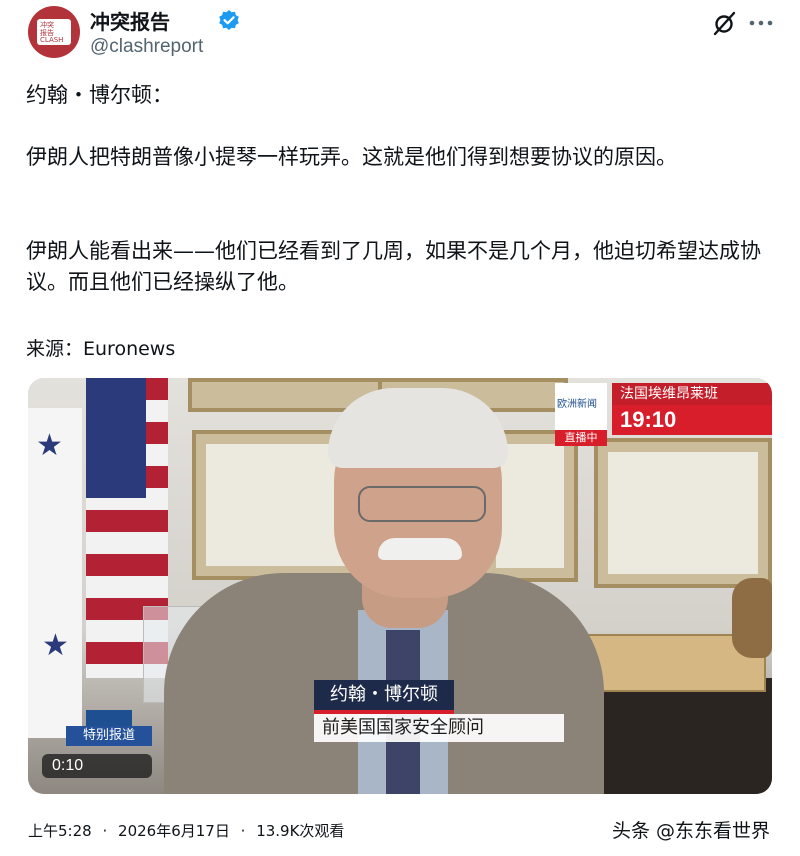  Describe the element at coordinates (577, 404) in the screenshot. I see `channel-logo-label: 欧洲新闻` at that location.